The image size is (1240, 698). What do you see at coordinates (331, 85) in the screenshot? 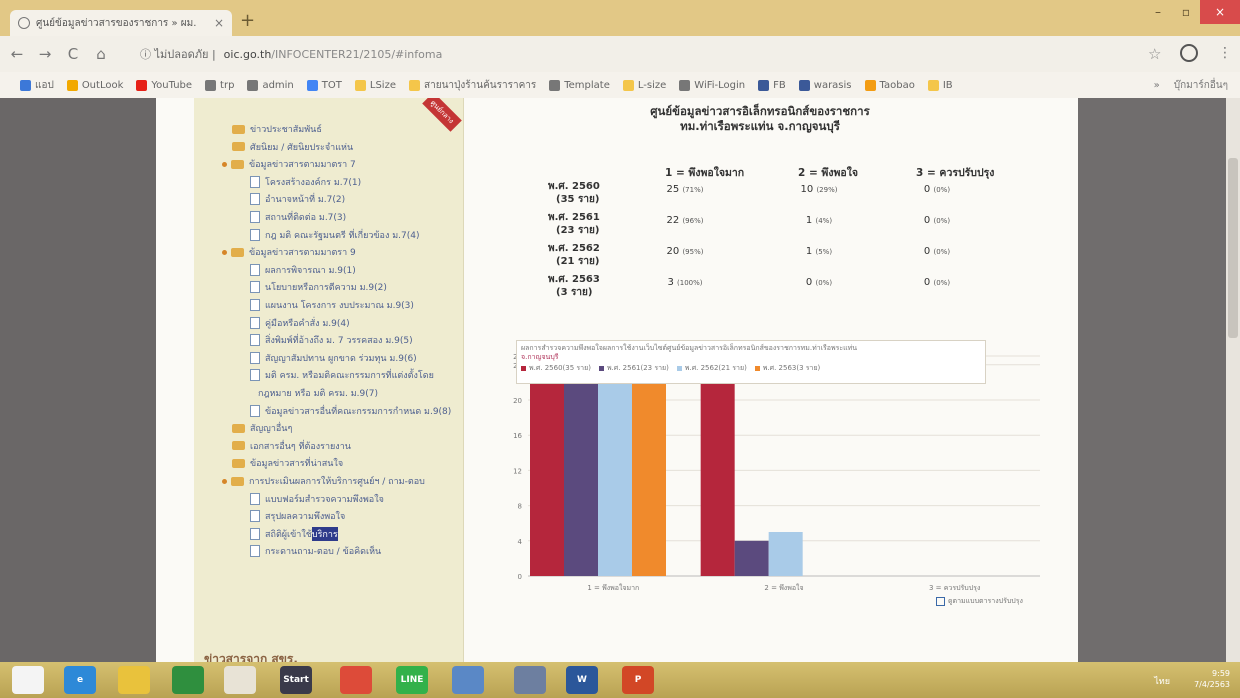
I see `bookmark-label: TOT` at bounding box center [331, 85].